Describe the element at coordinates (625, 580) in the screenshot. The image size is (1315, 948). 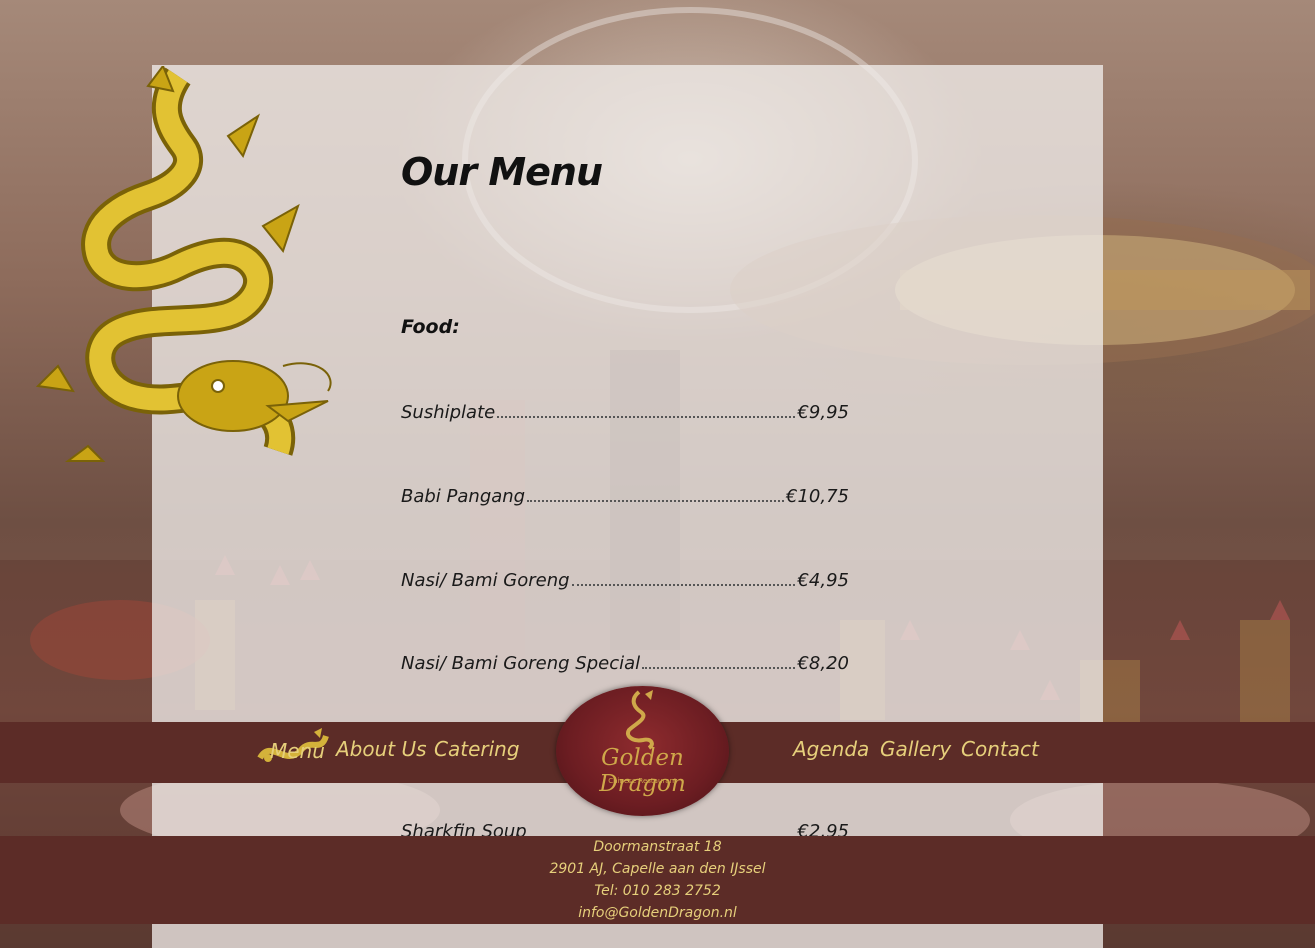
I see `menu-item: Nasi/ Bami Goreng €4,95` at that location.